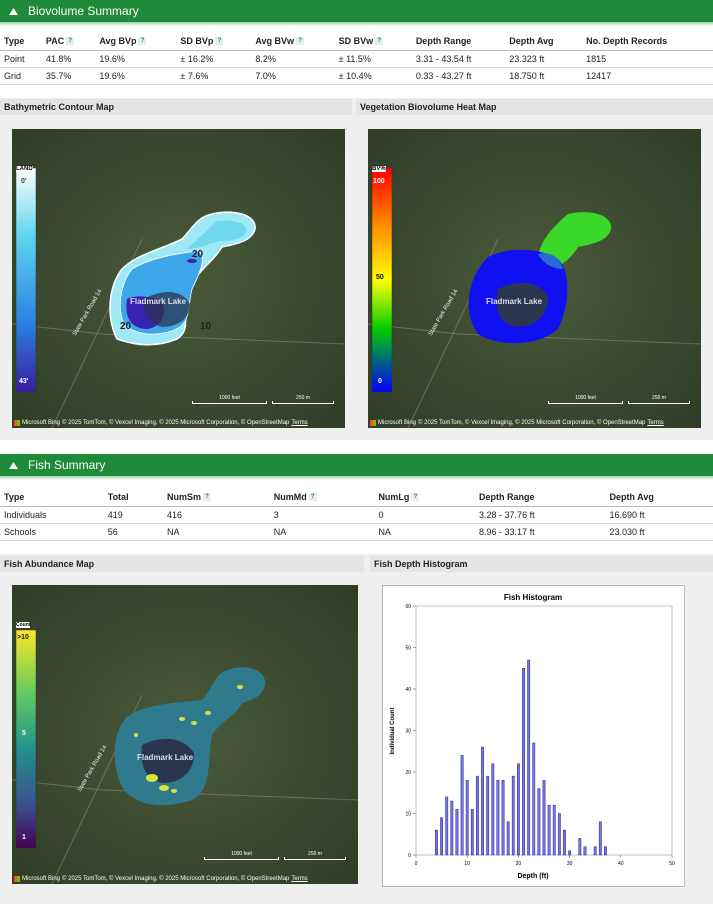 This screenshot has height=904, width=713. Describe the element at coordinates (659, 497) in the screenshot. I see `fish-col-header: Depth Avg` at that location.